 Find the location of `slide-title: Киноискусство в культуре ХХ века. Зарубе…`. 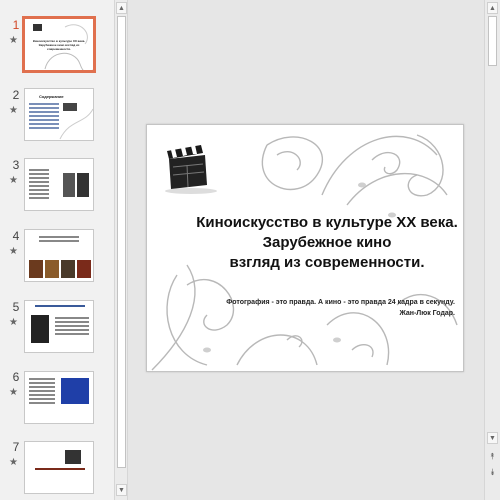

slide-title: Киноискусство в культуре ХХ века. Зарубе… is located at coordinates (320, 243).